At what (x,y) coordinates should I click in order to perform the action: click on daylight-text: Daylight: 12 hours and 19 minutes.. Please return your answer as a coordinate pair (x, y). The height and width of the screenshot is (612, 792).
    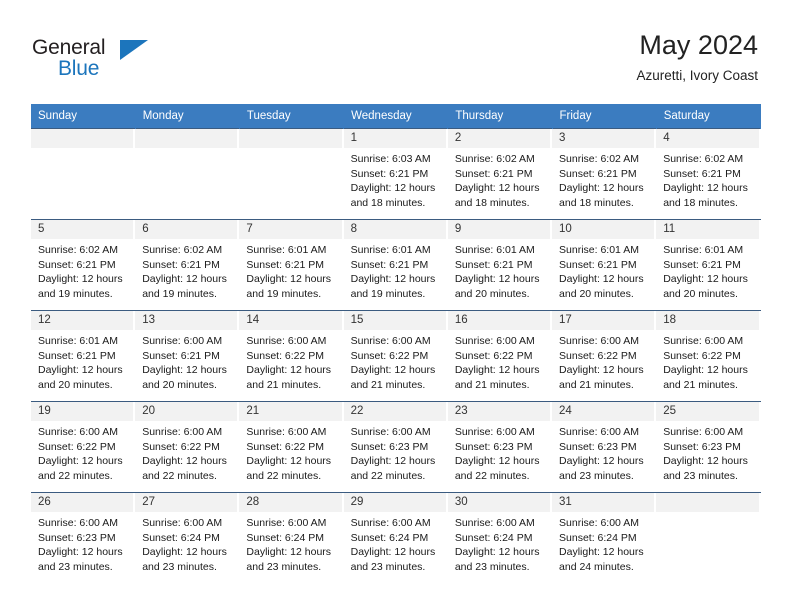
    Looking at the image, I should click on (393, 286).